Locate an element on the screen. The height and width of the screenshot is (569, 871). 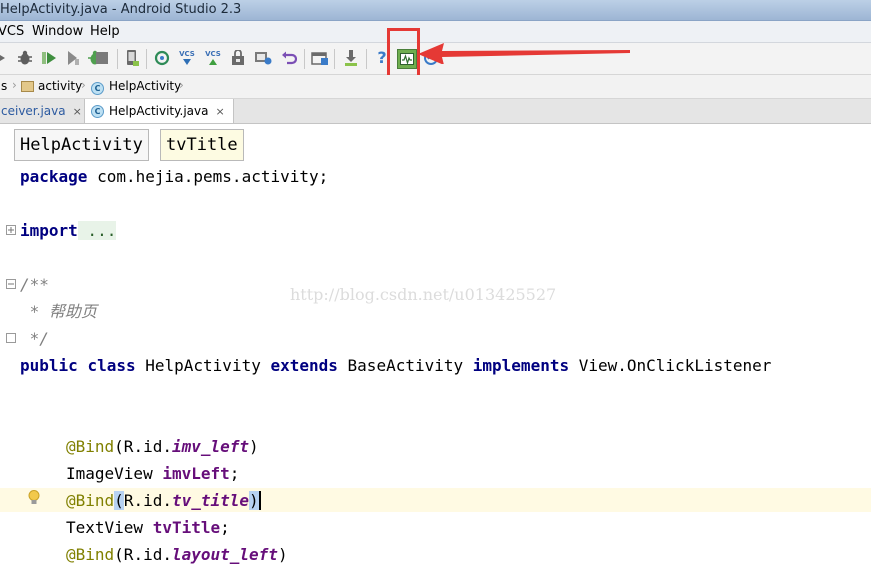
project-structure-icon is located at coordinates (238, 58).